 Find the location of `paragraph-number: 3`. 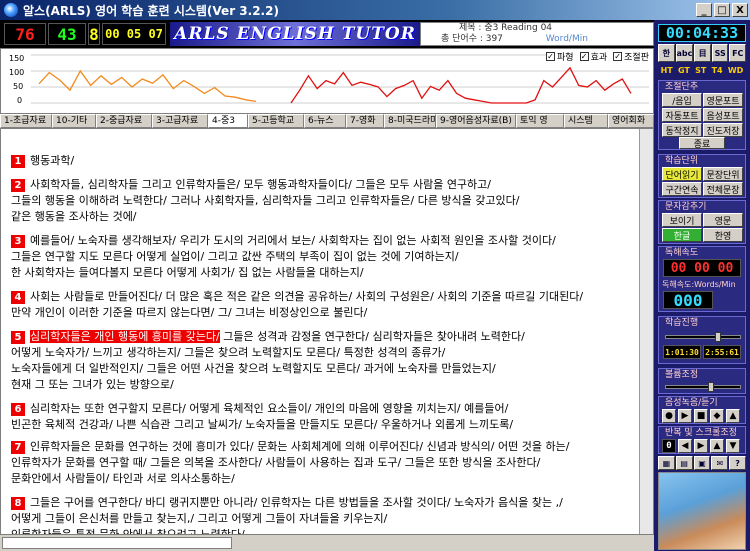

paragraph-number: 3 is located at coordinates (18, 241).